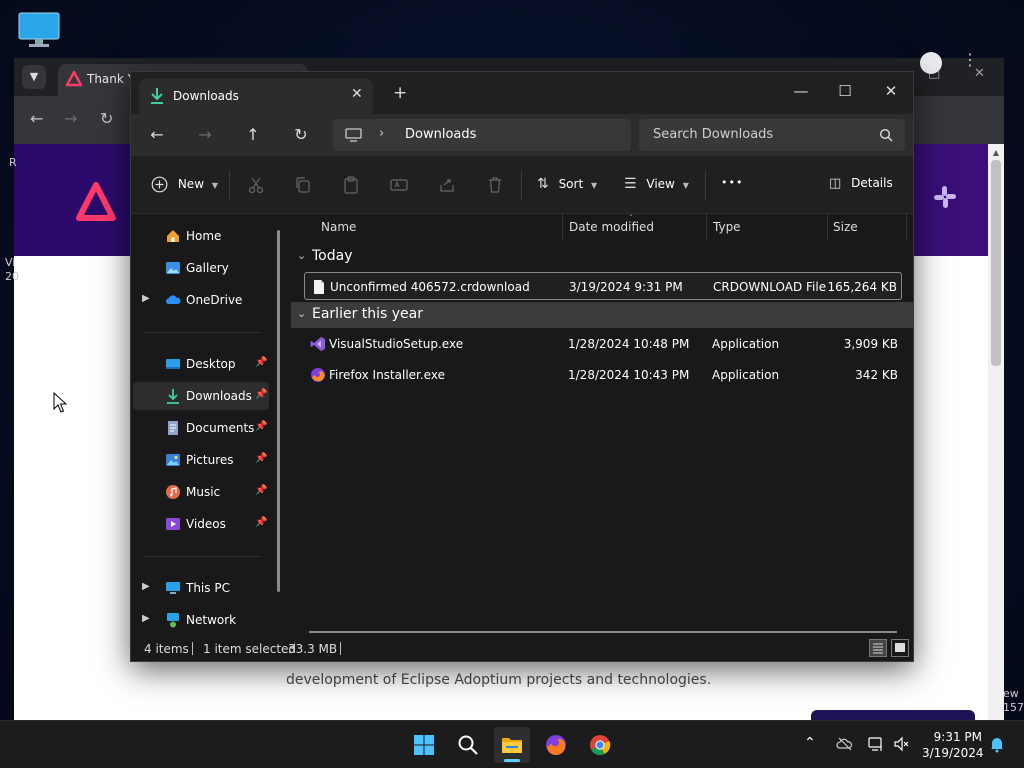 This screenshot has height=768, width=1024. I want to click on nav-item-music: Music 📌, so click(201, 492).